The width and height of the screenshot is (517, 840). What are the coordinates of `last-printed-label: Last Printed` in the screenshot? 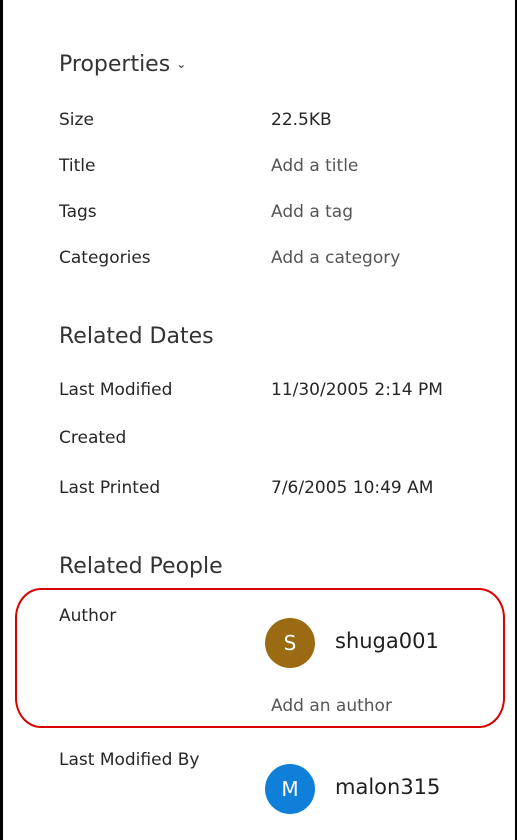 It's located at (110, 488).